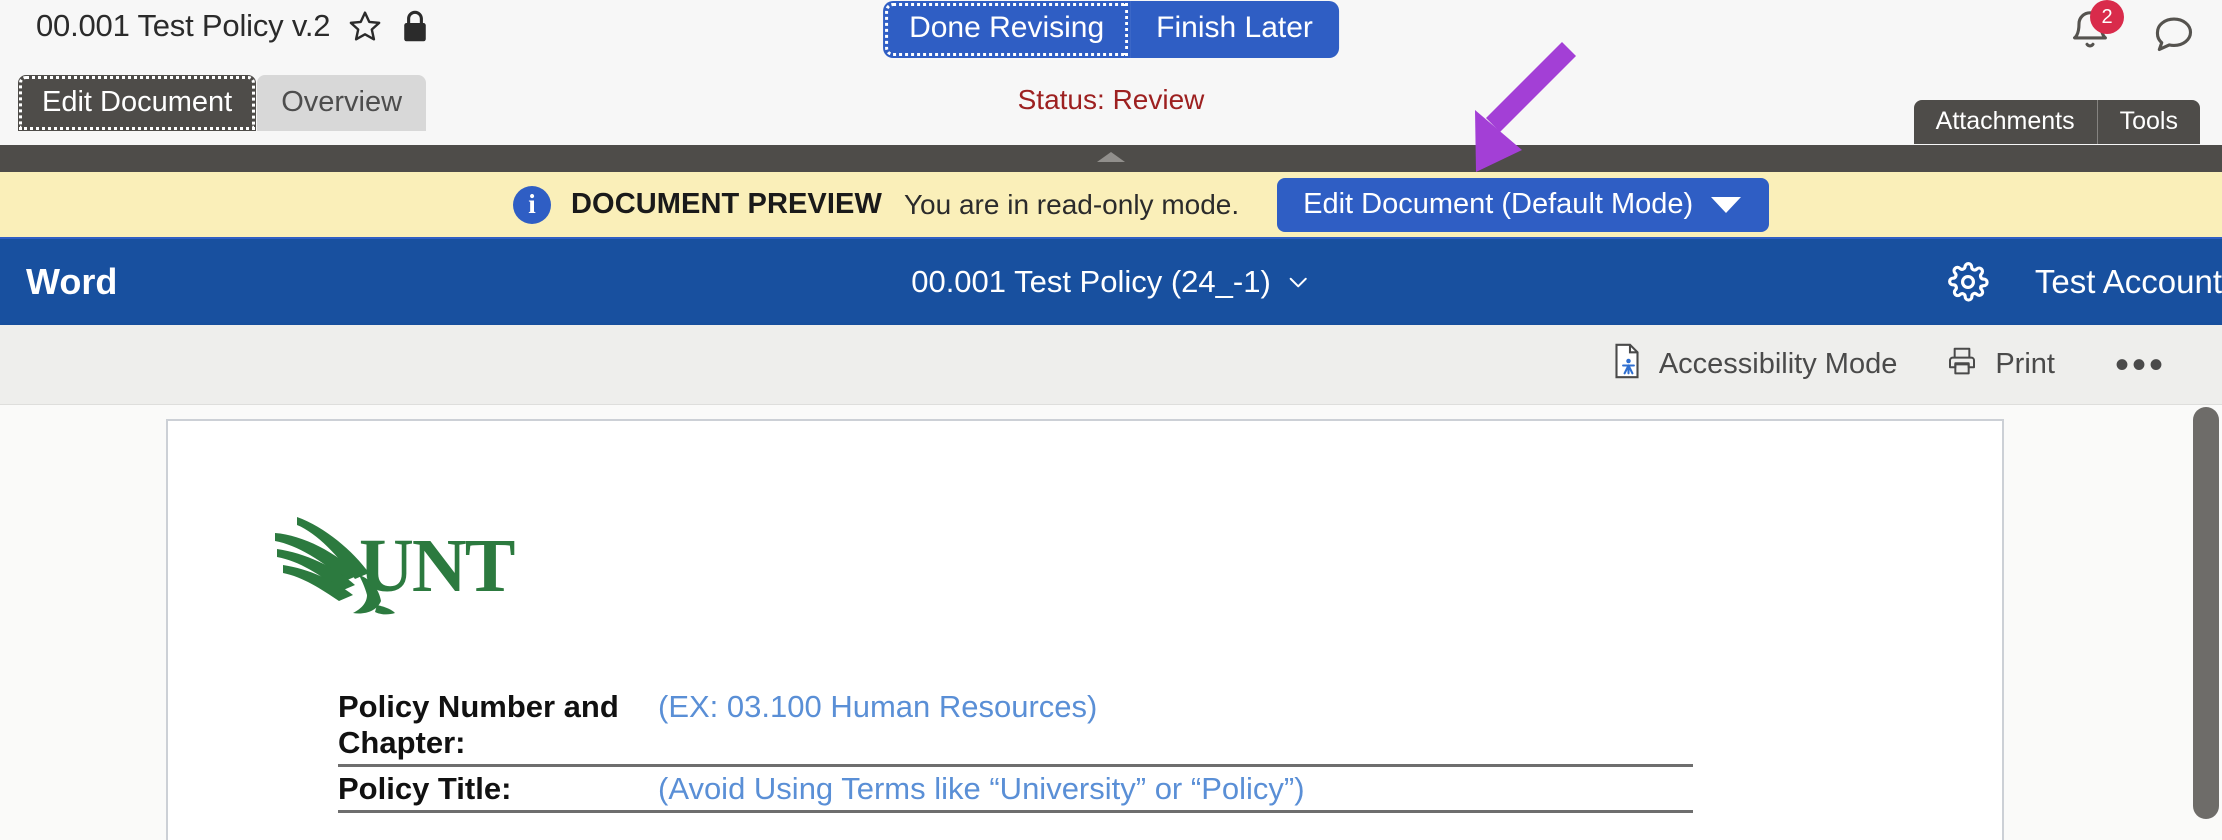  Describe the element at coordinates (2148, 122) in the screenshot. I see `tab-tools: Tools` at that location.